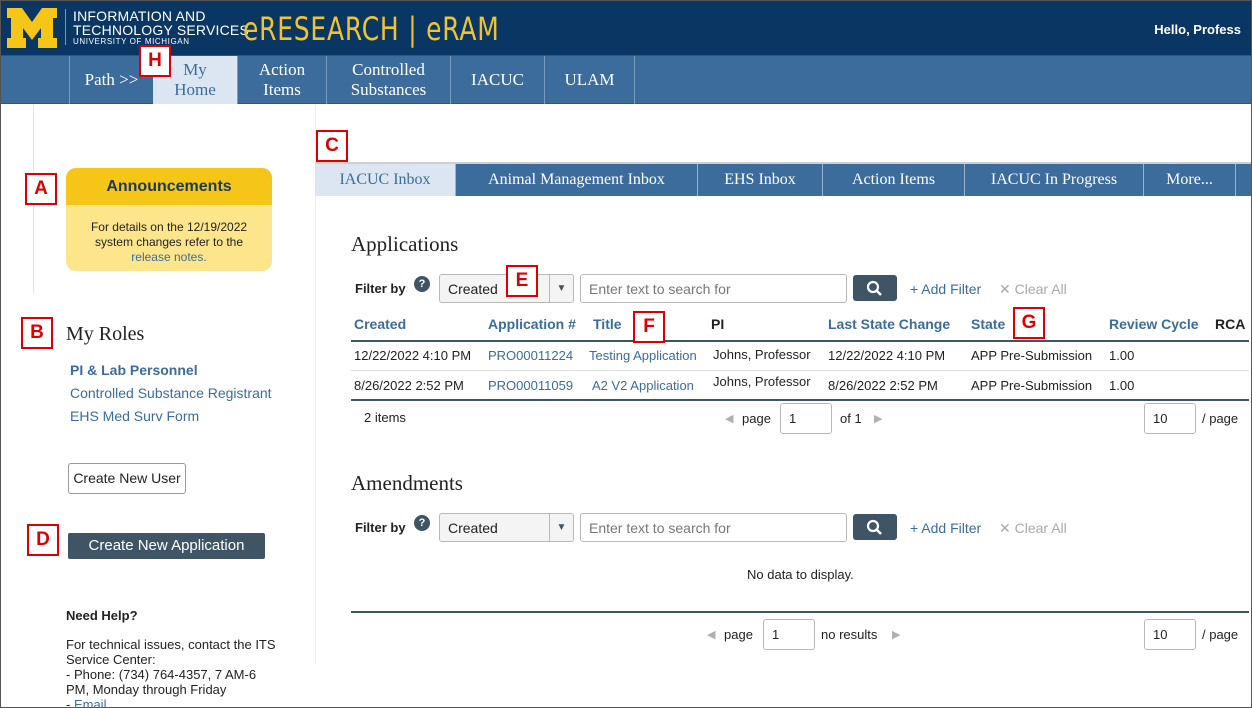  Describe the element at coordinates (405, 244) in the screenshot. I see `applications-title: Applications` at that location.